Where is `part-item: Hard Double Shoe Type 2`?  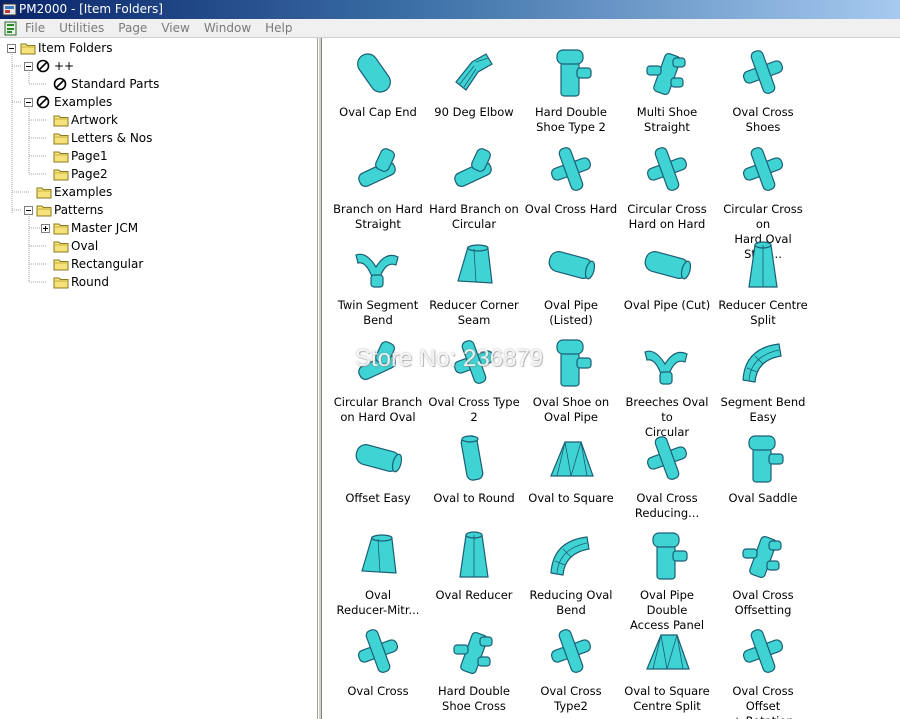 part-item: Hard Double Shoe Type 2 is located at coordinates (571, 89).